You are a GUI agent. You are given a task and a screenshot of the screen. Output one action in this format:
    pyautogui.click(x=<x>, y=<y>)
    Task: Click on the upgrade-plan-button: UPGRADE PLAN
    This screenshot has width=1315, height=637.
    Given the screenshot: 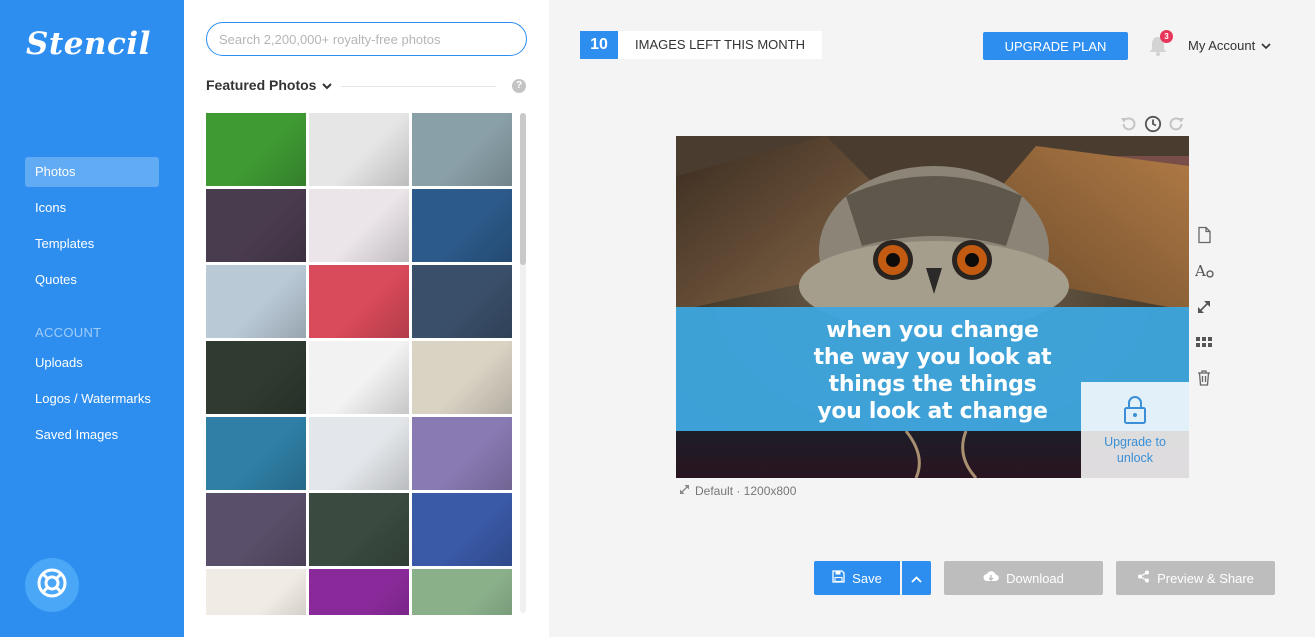 What is the action you would take?
    pyautogui.click(x=1055, y=46)
    